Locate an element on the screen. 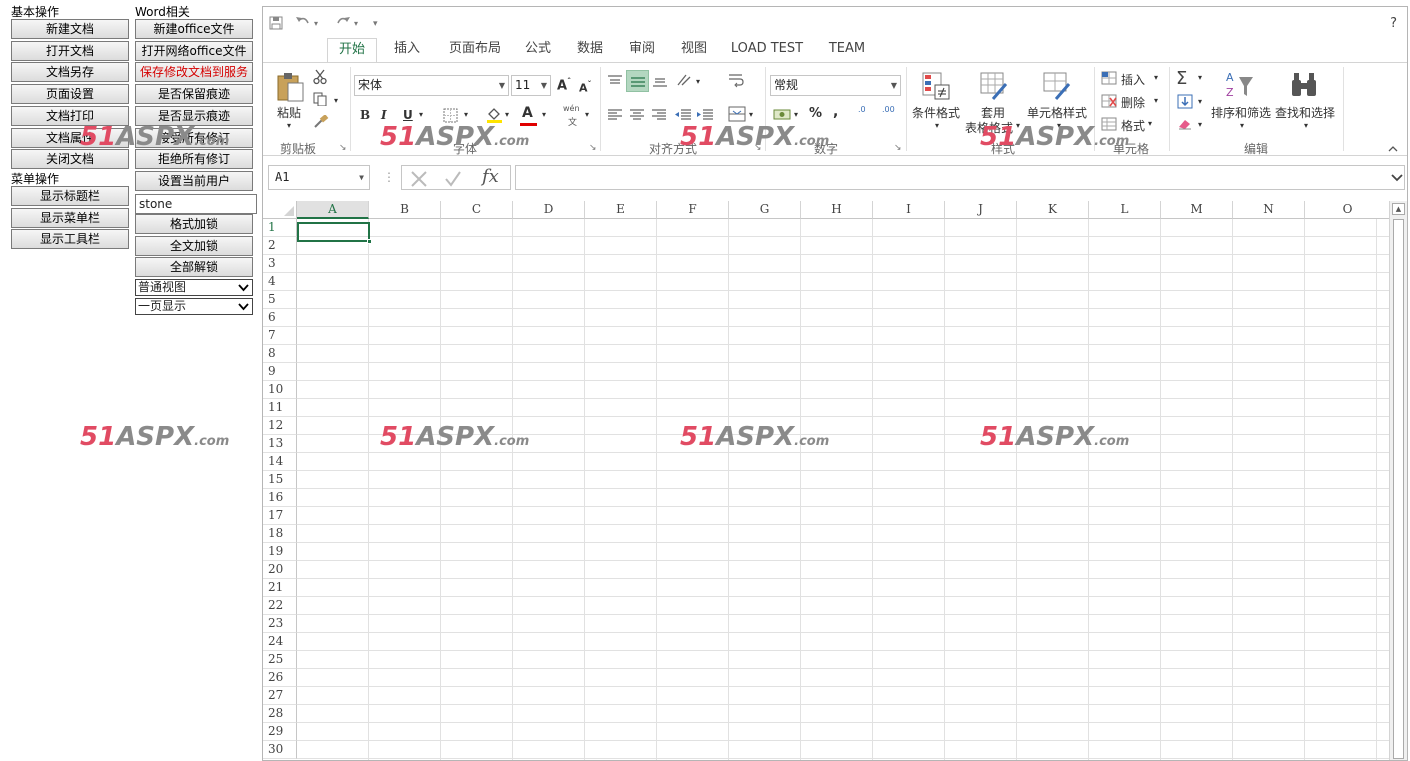 Image resolution: width=1410 pixels, height=761 pixels. word-op-button-7: 拒绝所有修订 is located at coordinates (194, 159).